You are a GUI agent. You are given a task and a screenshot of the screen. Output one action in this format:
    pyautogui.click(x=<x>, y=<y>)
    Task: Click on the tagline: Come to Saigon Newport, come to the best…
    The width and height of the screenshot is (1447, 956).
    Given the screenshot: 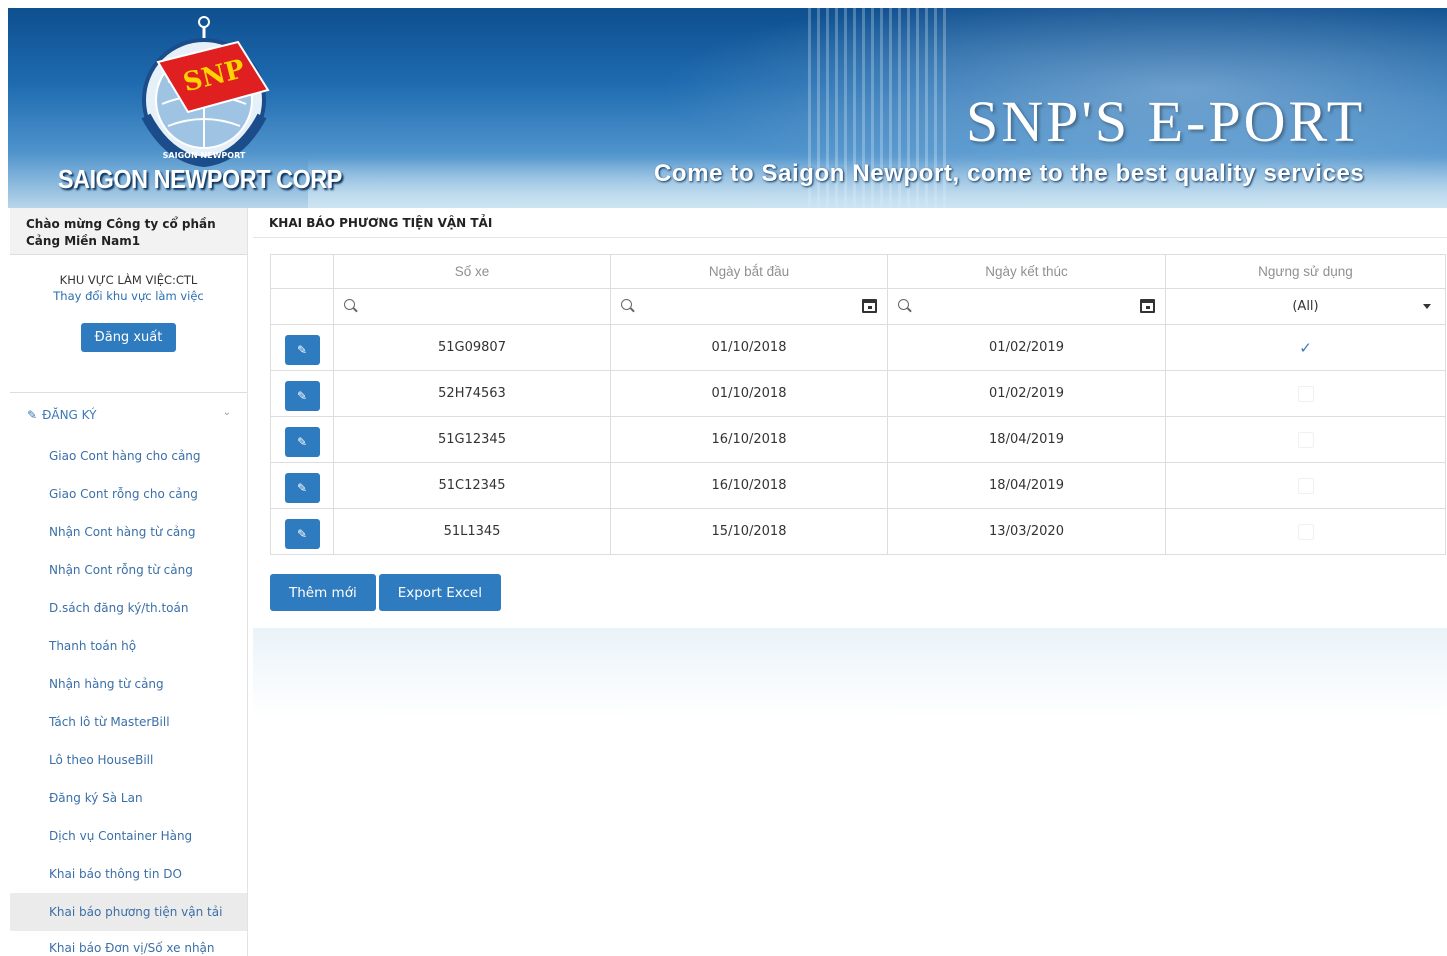 What is the action you would take?
    pyautogui.click(x=1009, y=173)
    